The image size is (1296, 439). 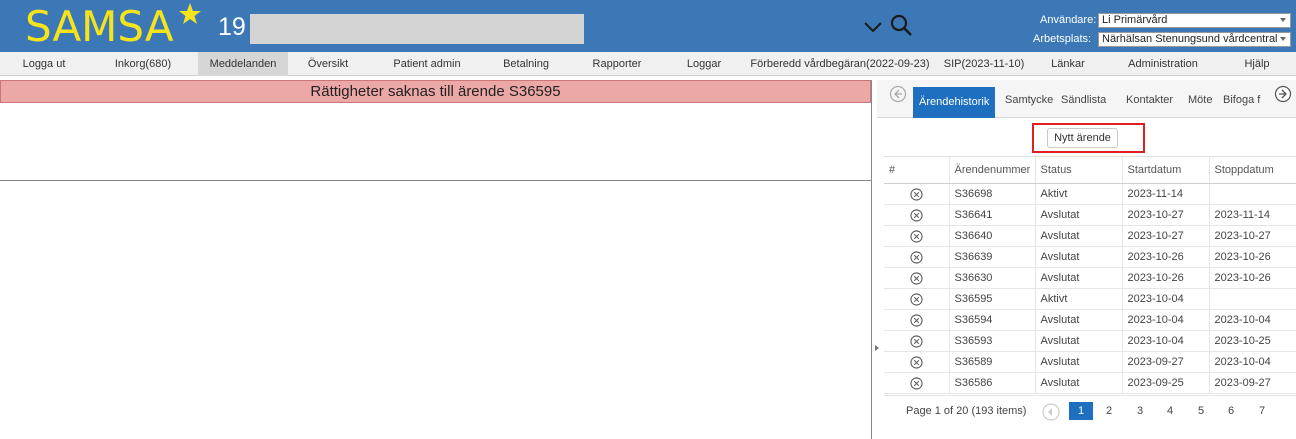 I want to click on table-row: S36698 Aktivt 2023-11-14, so click(x=1090, y=194).